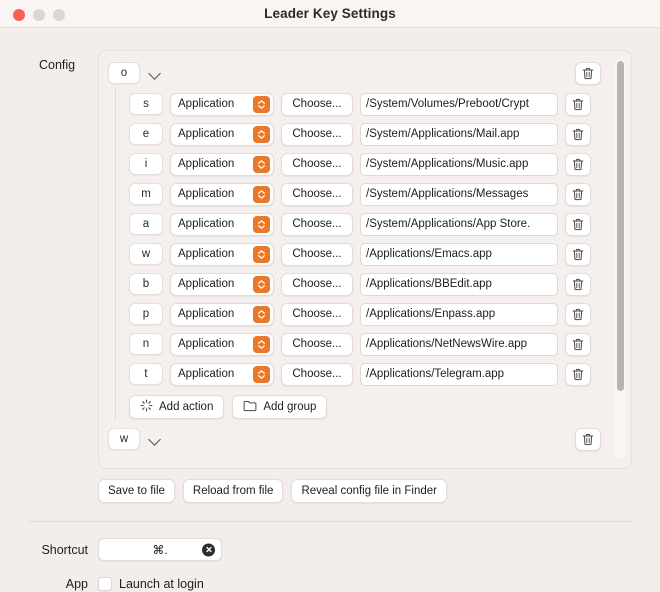 This screenshot has width=660, height=592. I want to click on save-to-file-button: Save to file, so click(136, 491).